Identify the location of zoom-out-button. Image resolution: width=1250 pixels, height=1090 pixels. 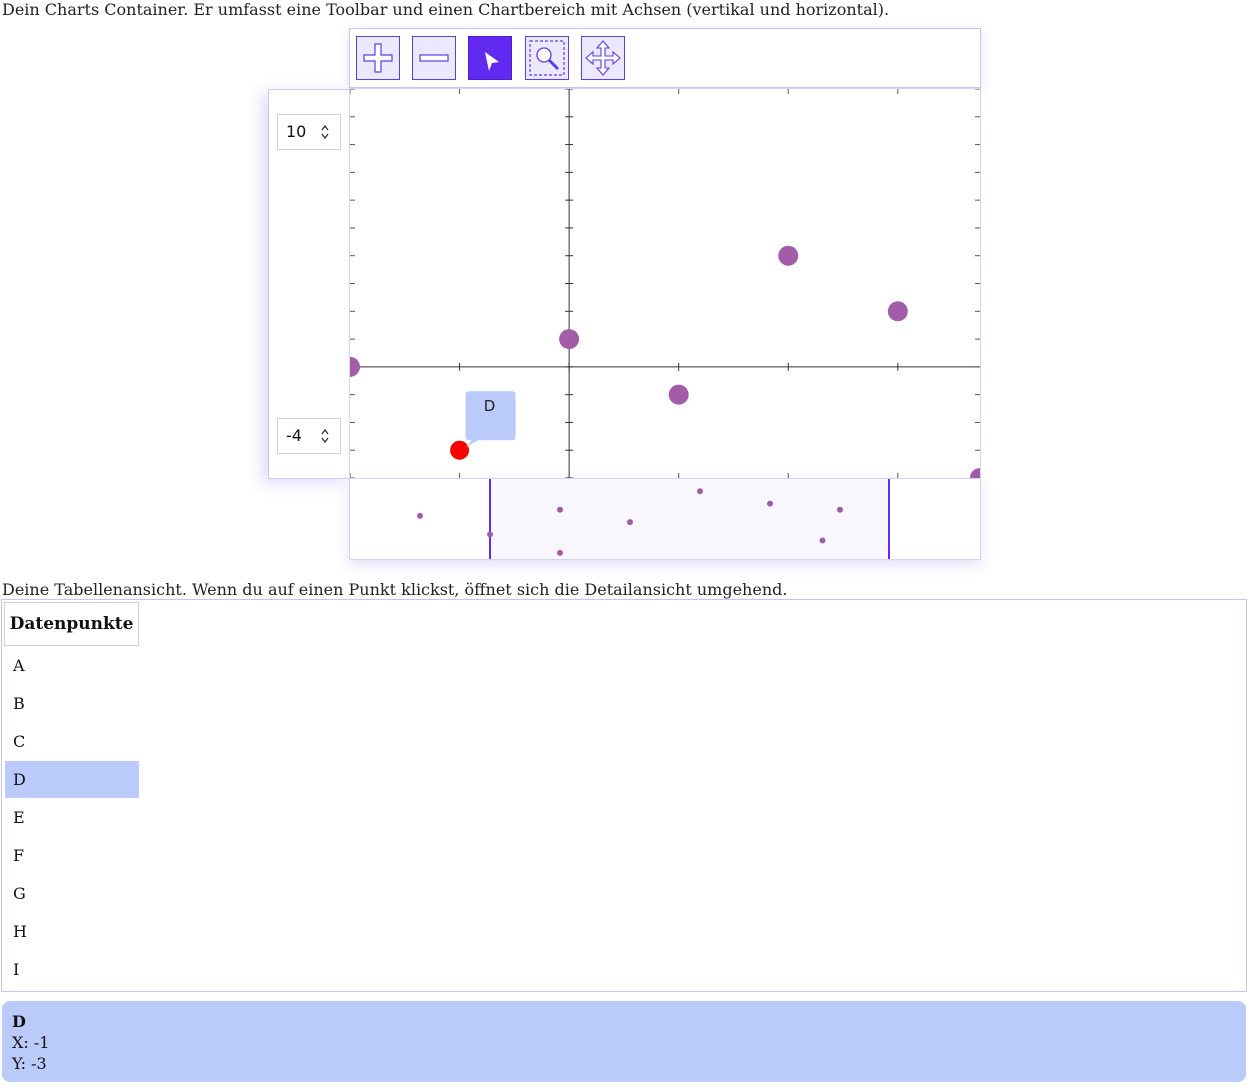
(434, 58).